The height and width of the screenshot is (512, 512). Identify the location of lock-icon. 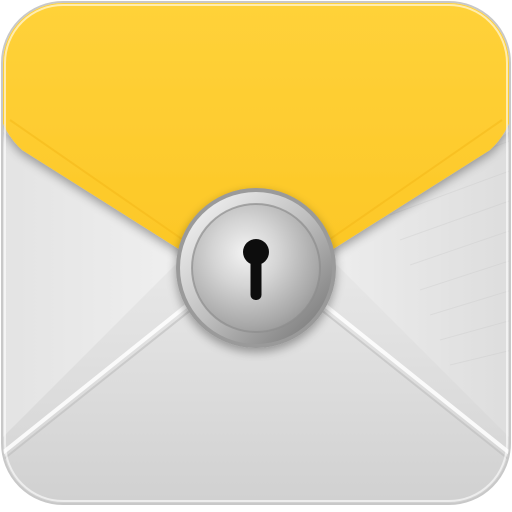
(256, 268).